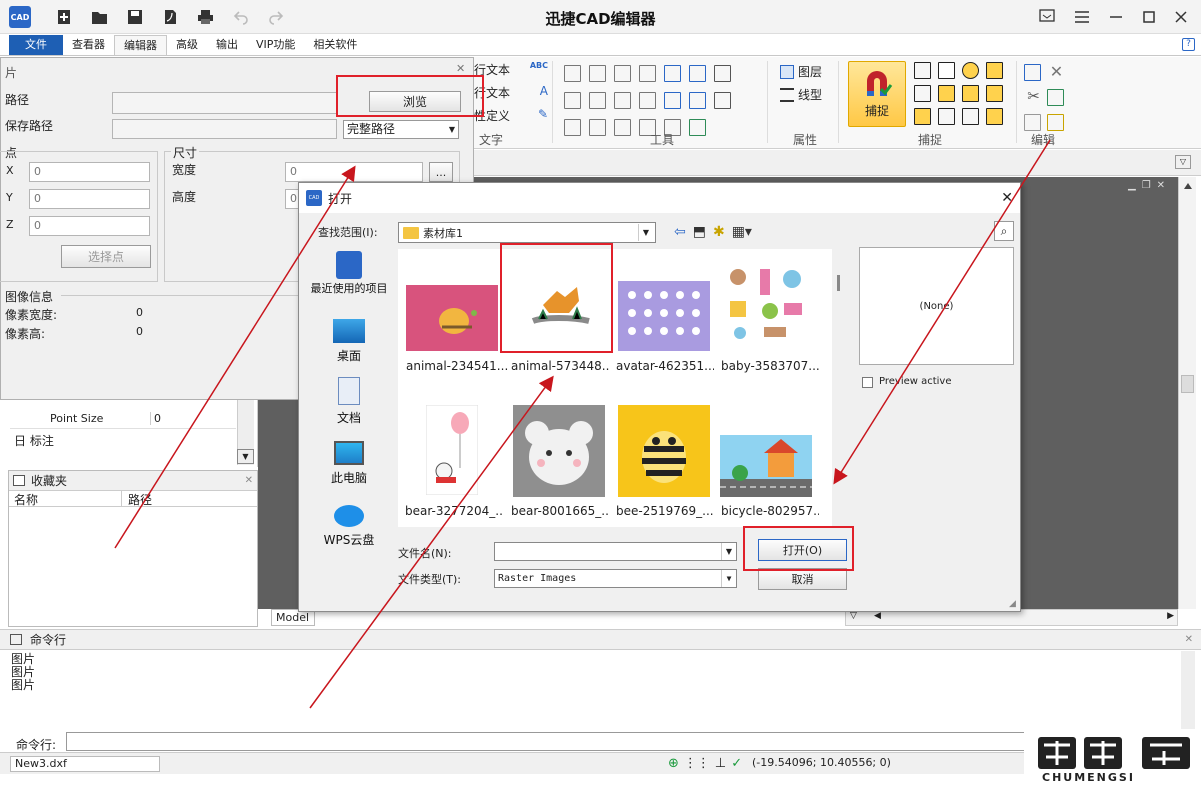 The height and width of the screenshot is (787, 1201). I want to click on view-menu-icon: ▦▾, so click(742, 232).